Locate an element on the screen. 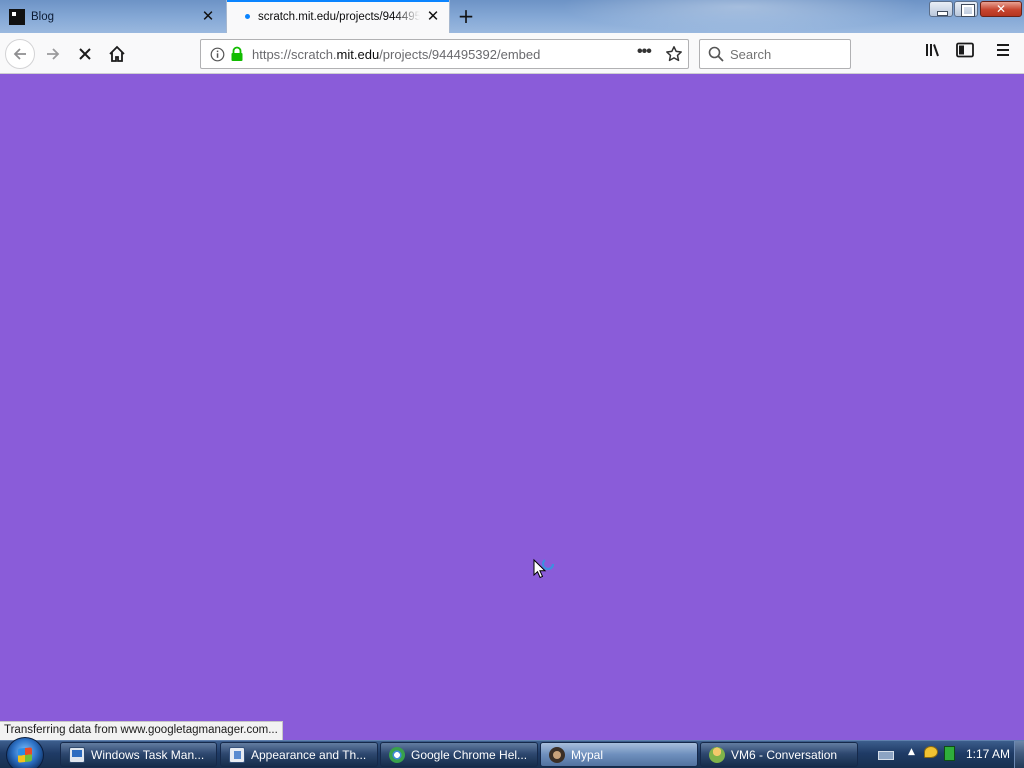 The width and height of the screenshot is (1024, 768). blog-favicon-icon is located at coordinates (17, 16).